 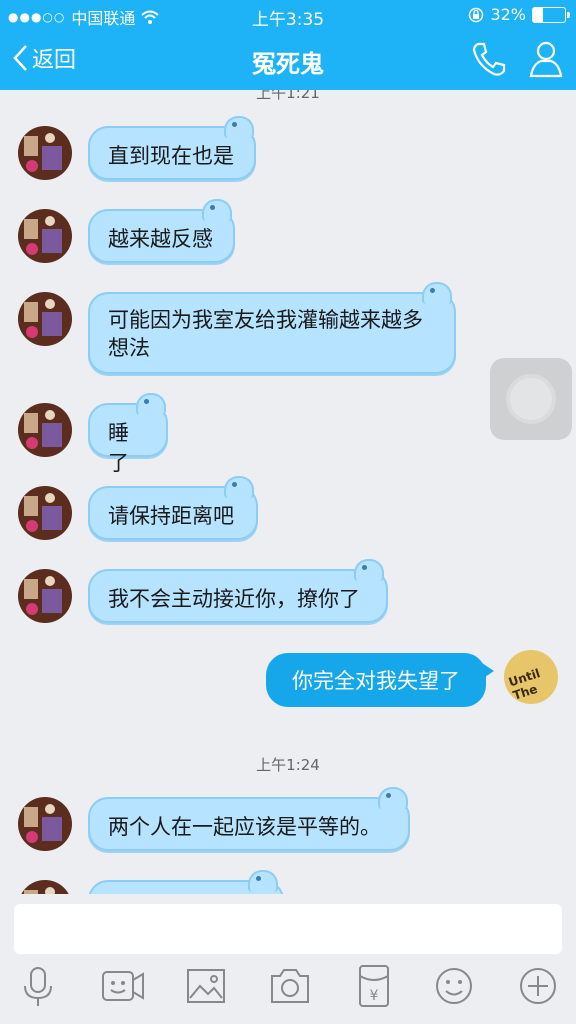 What do you see at coordinates (288, 96) in the screenshot?
I see `timestamp: 上午1:21` at bounding box center [288, 96].